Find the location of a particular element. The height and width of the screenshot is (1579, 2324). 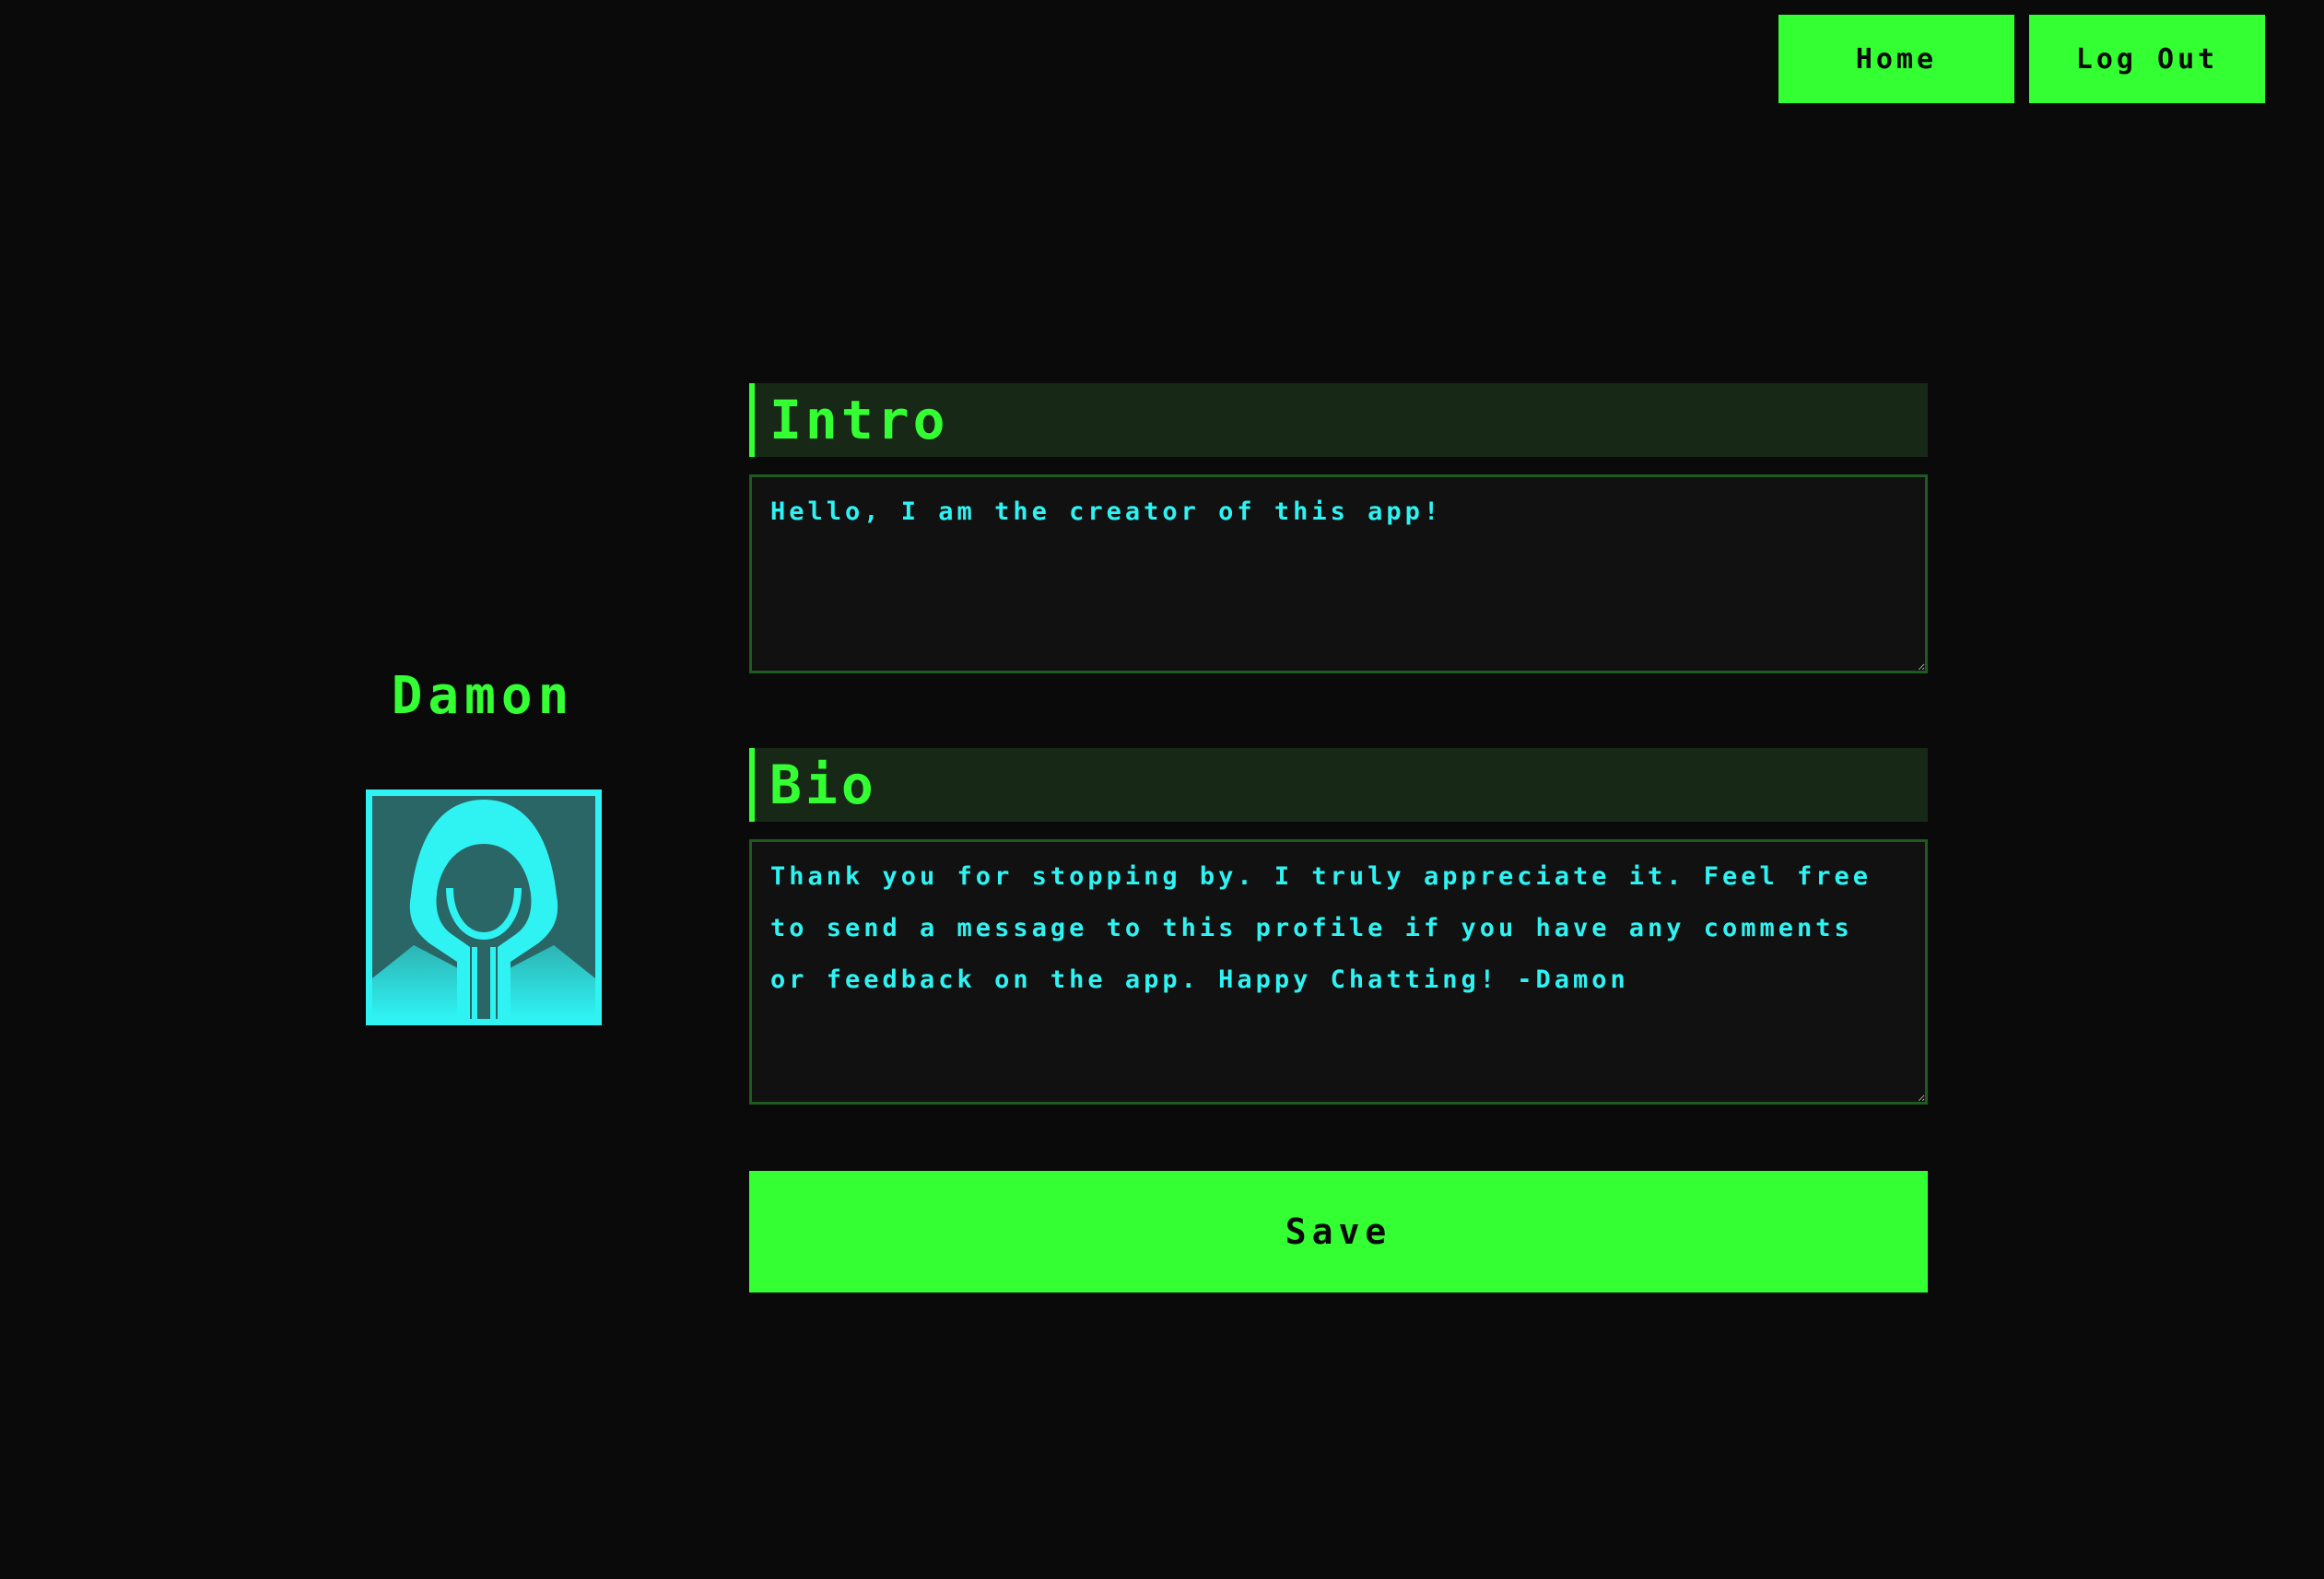

intro-textarea: Hello, I am the creator of this app! is located at coordinates (1338, 573).